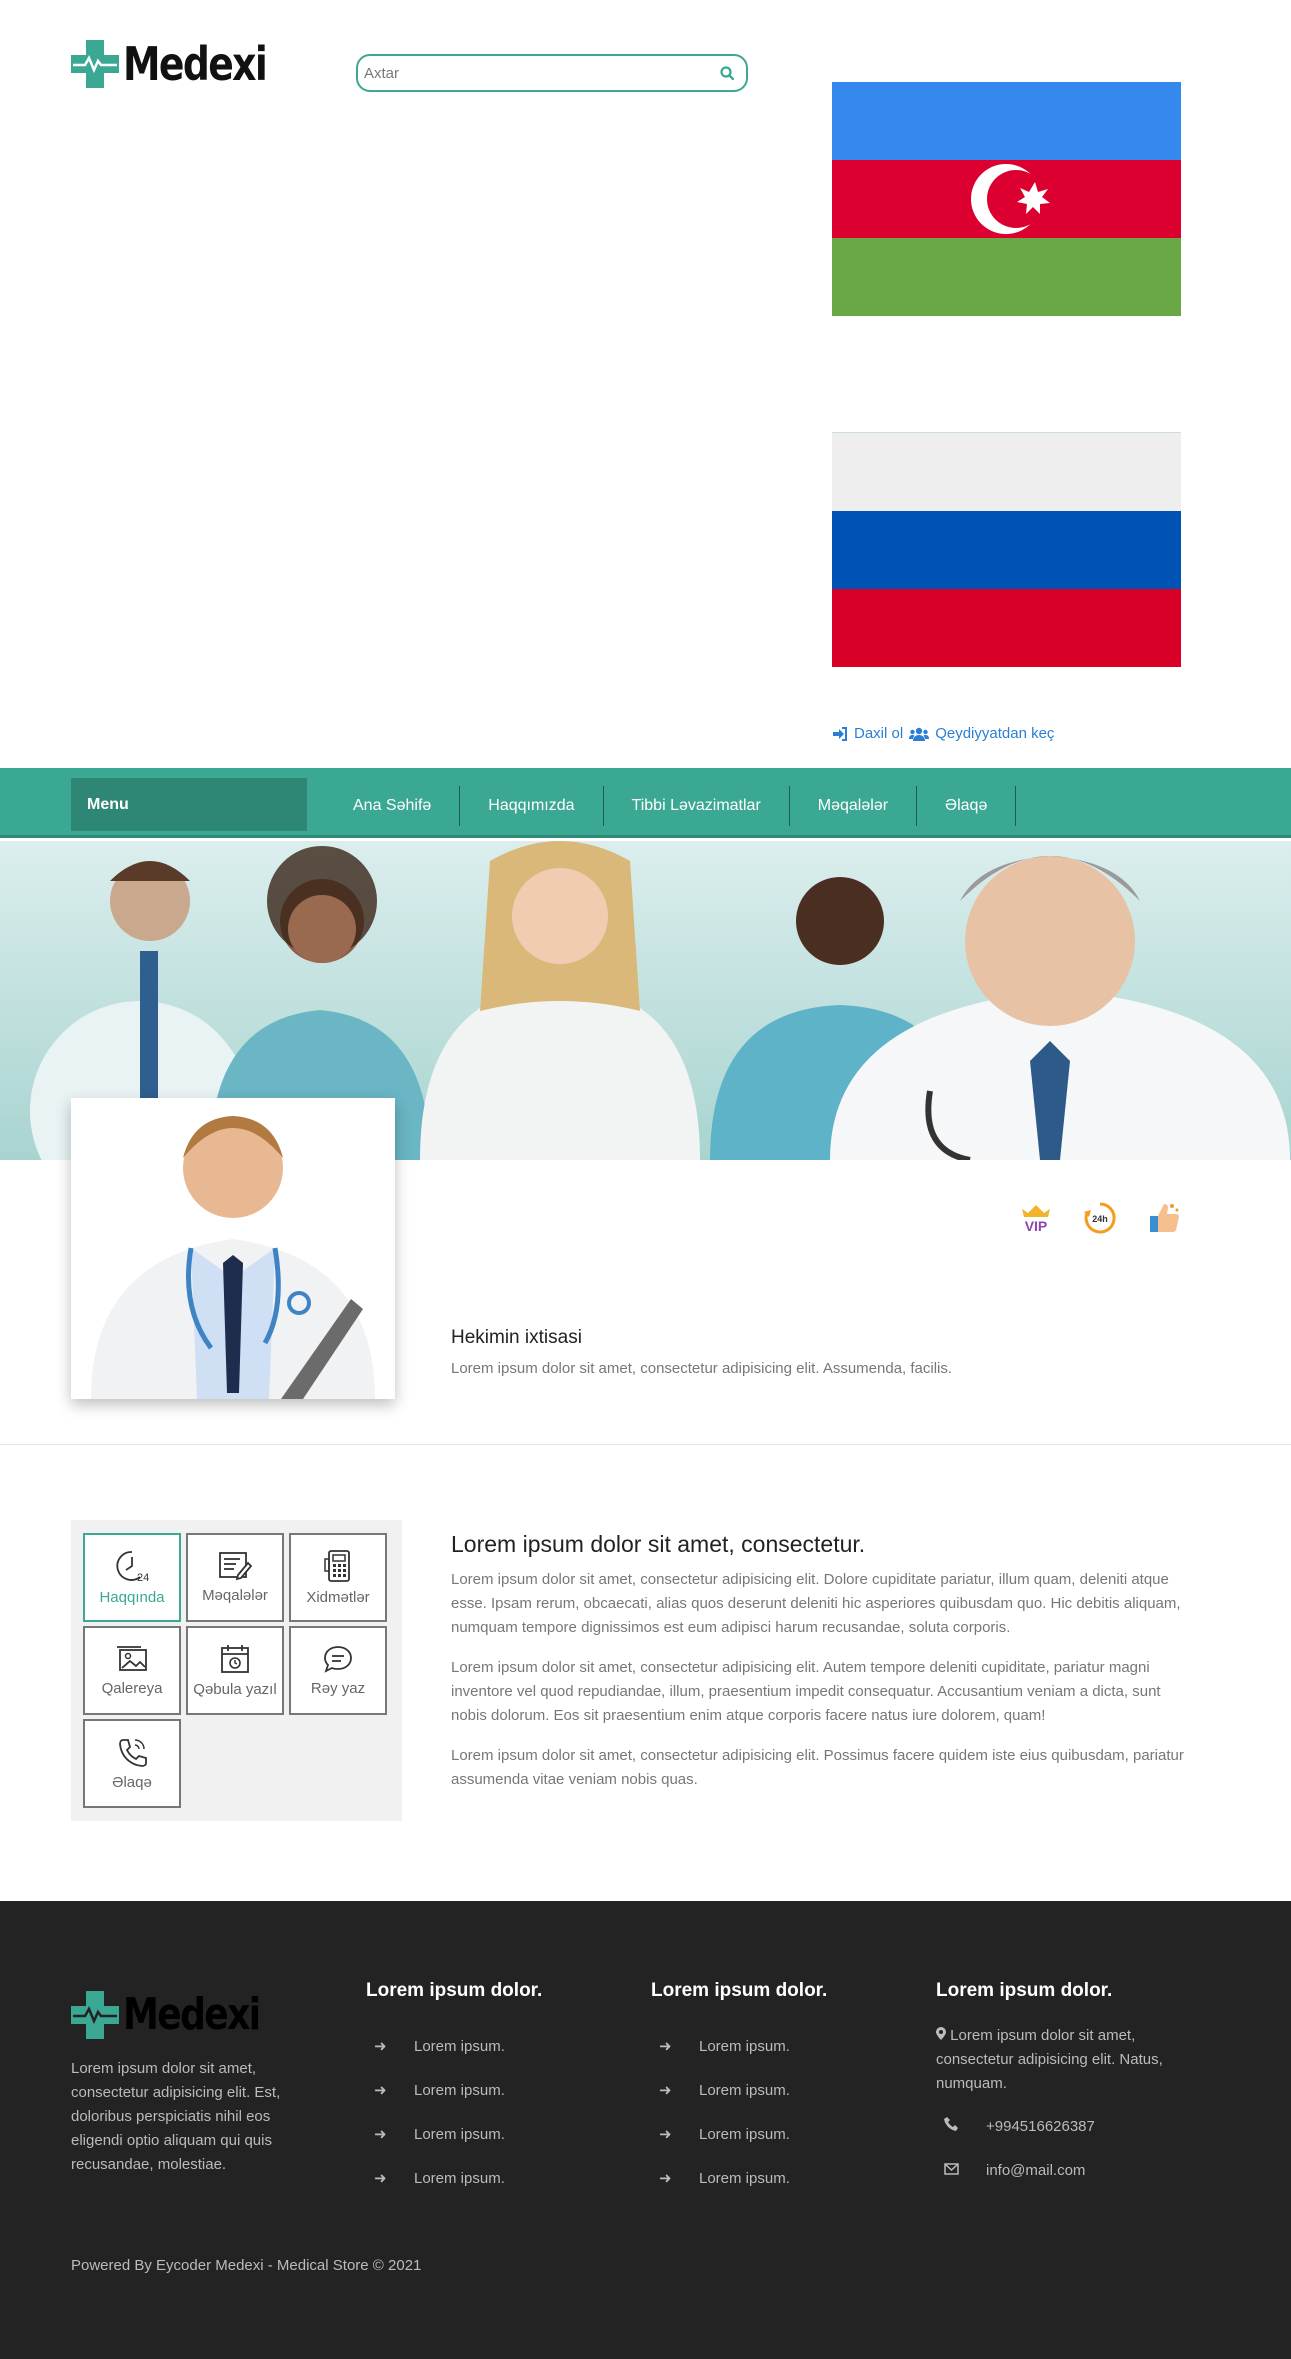 Image resolution: width=1291 pixels, height=2359 pixels. Describe the element at coordinates (235, 1689) in the screenshot. I see `tile-label: Qəbula yazıl` at that location.